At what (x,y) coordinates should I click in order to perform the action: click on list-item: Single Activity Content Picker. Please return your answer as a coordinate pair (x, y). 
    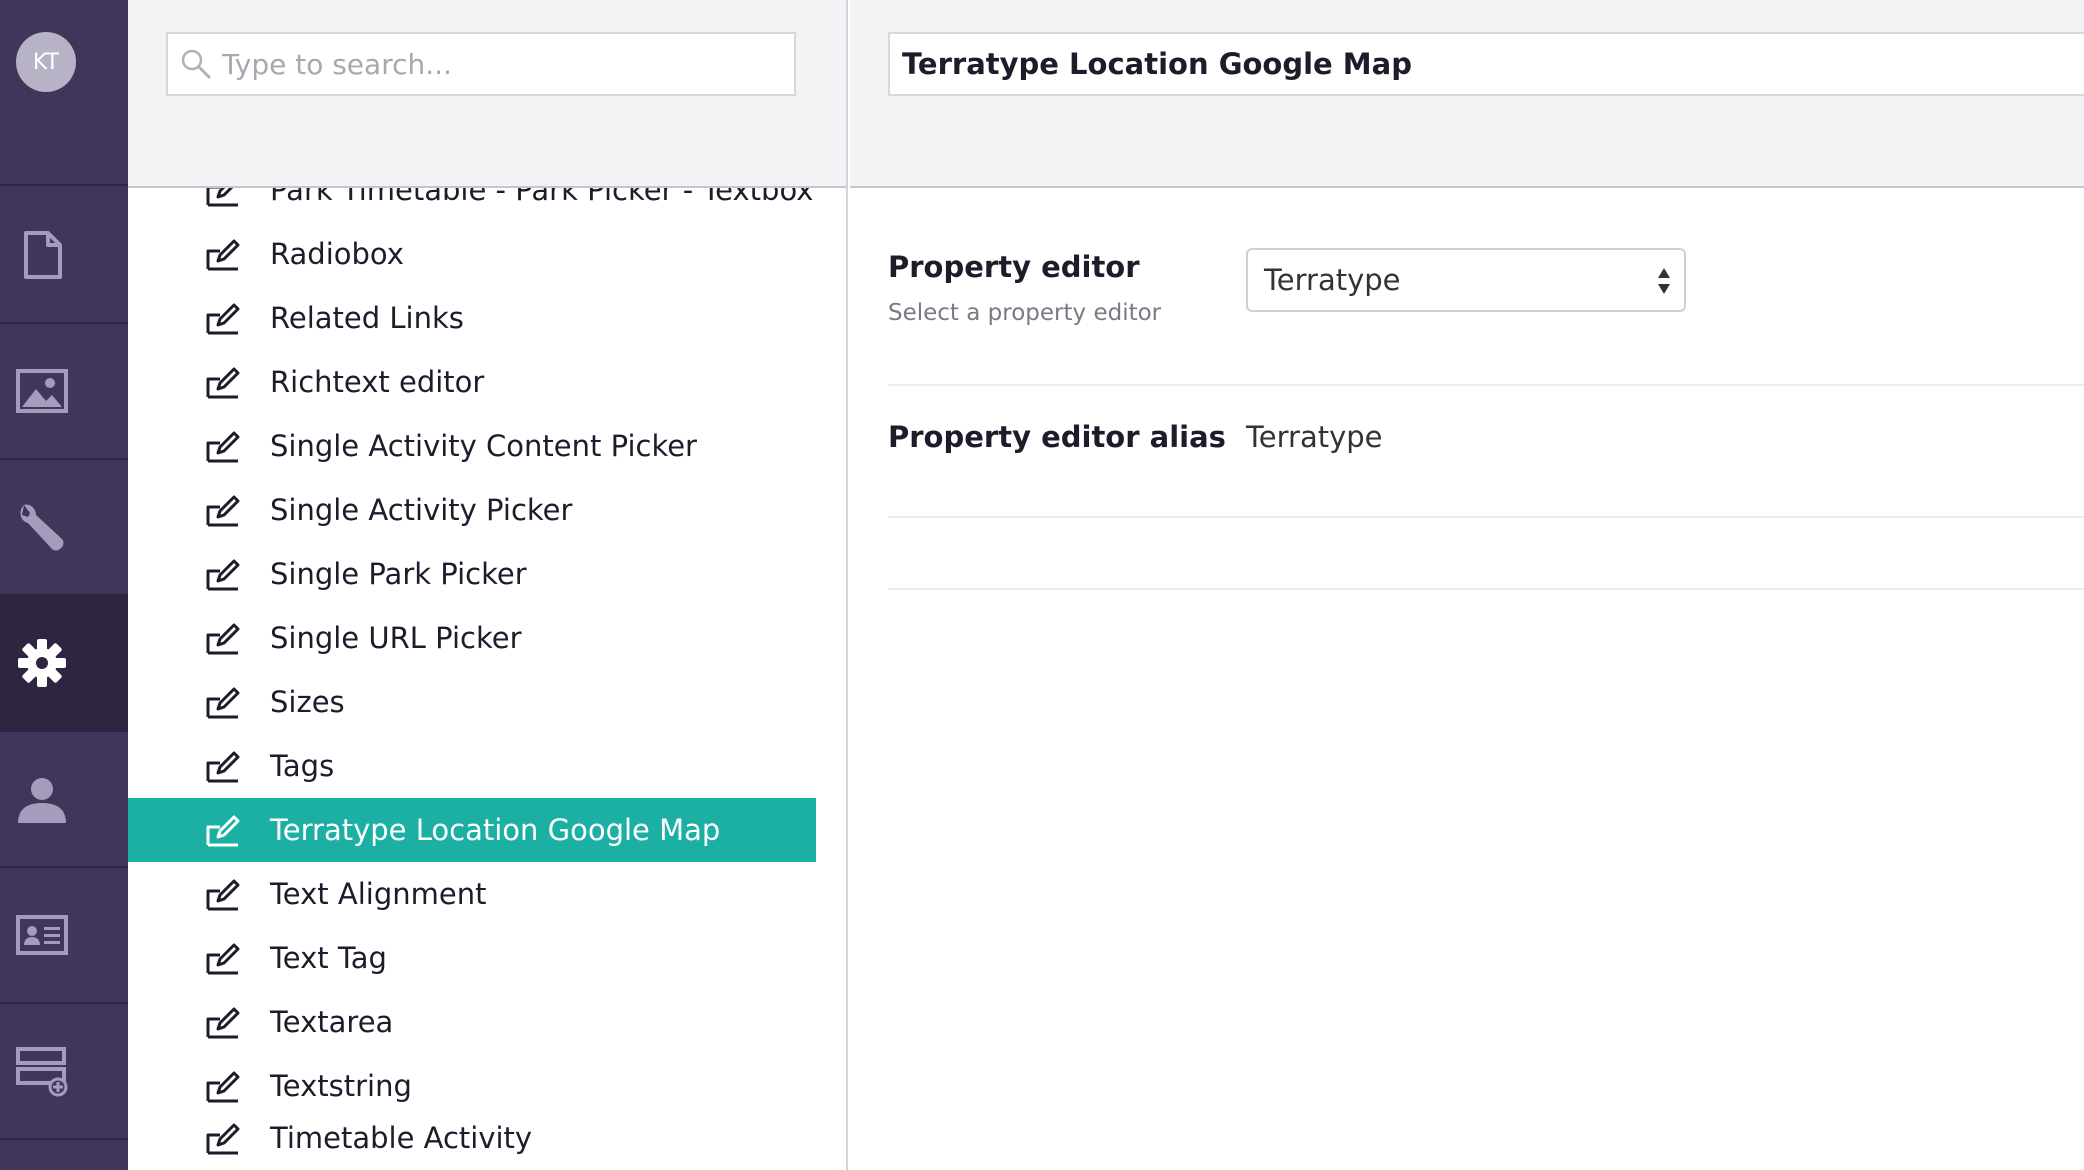
    Looking at the image, I should click on (472, 446).